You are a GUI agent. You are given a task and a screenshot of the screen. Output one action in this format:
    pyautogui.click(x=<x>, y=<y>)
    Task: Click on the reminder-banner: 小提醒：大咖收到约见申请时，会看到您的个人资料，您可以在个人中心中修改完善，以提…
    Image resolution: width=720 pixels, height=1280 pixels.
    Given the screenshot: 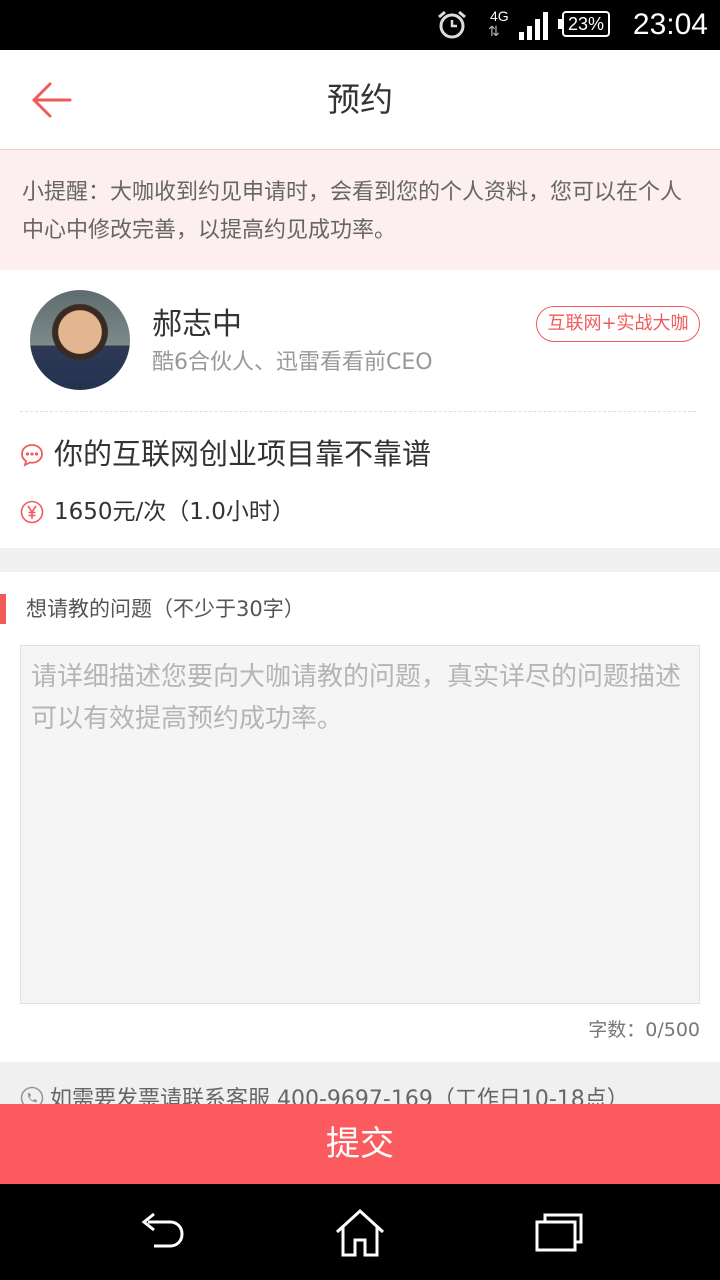 What is the action you would take?
    pyautogui.click(x=360, y=210)
    